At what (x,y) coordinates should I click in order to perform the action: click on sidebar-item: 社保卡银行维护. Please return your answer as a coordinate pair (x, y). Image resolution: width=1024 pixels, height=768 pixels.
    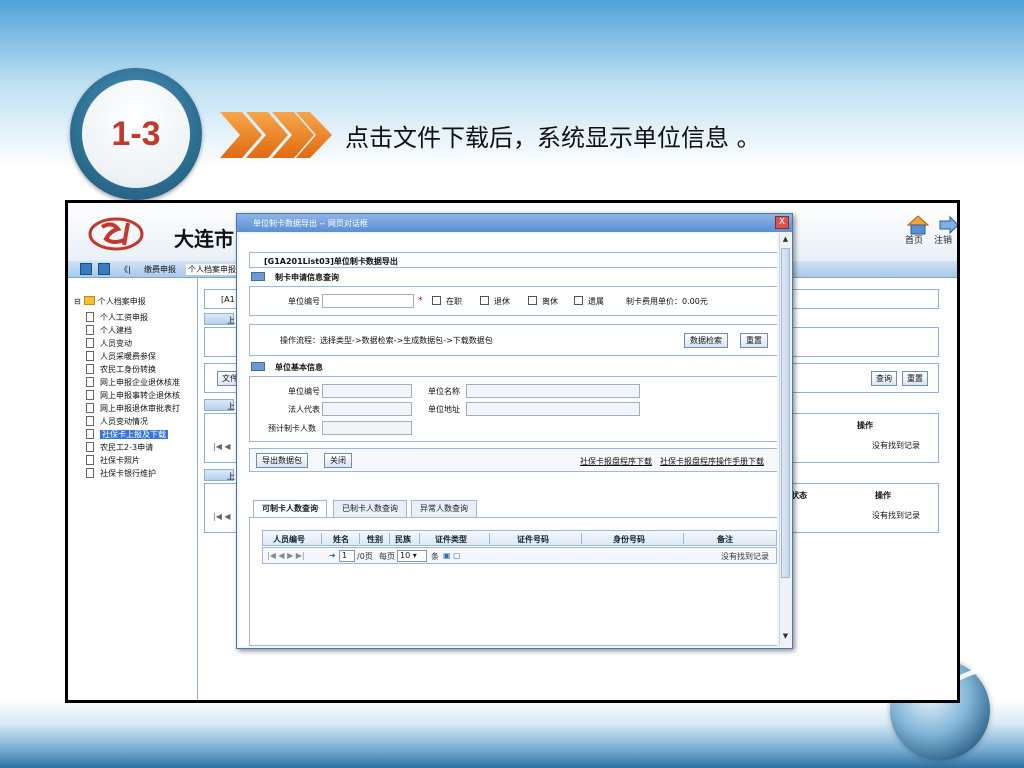
    Looking at the image, I should click on (121, 473).